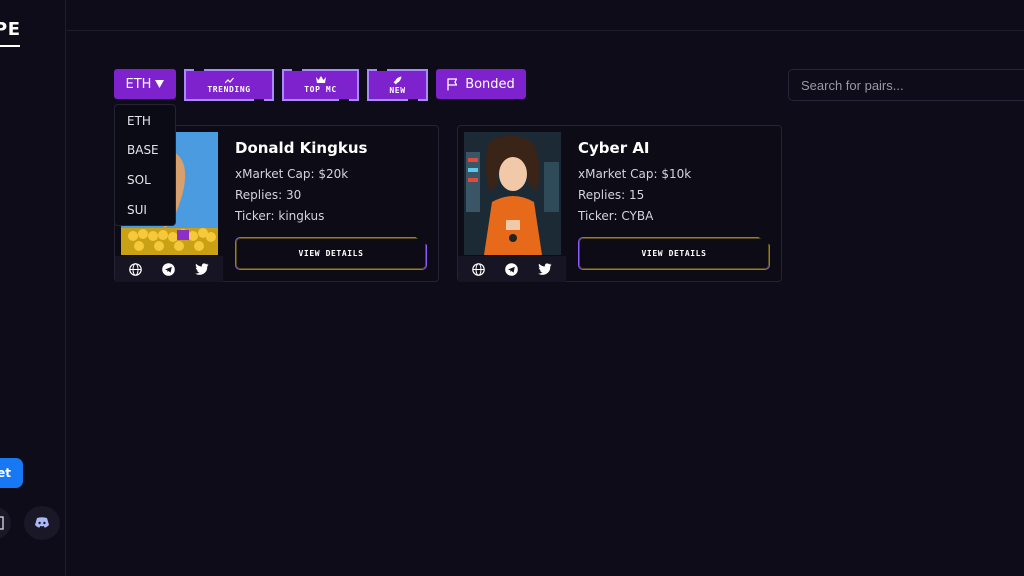 The width and height of the screenshot is (1024, 576). Describe the element at coordinates (397, 90) in the screenshot. I see `new-label: NEW` at that location.